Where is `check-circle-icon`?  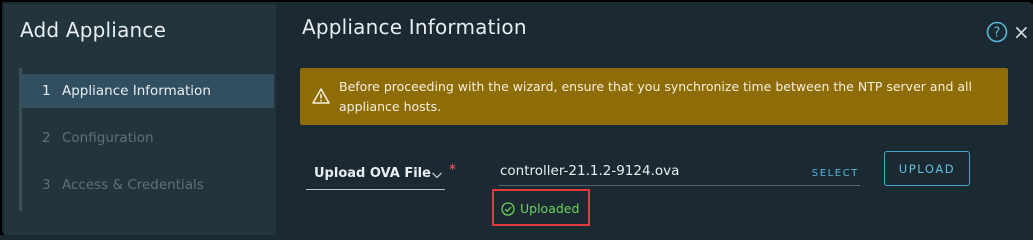 check-circle-icon is located at coordinates (508, 209).